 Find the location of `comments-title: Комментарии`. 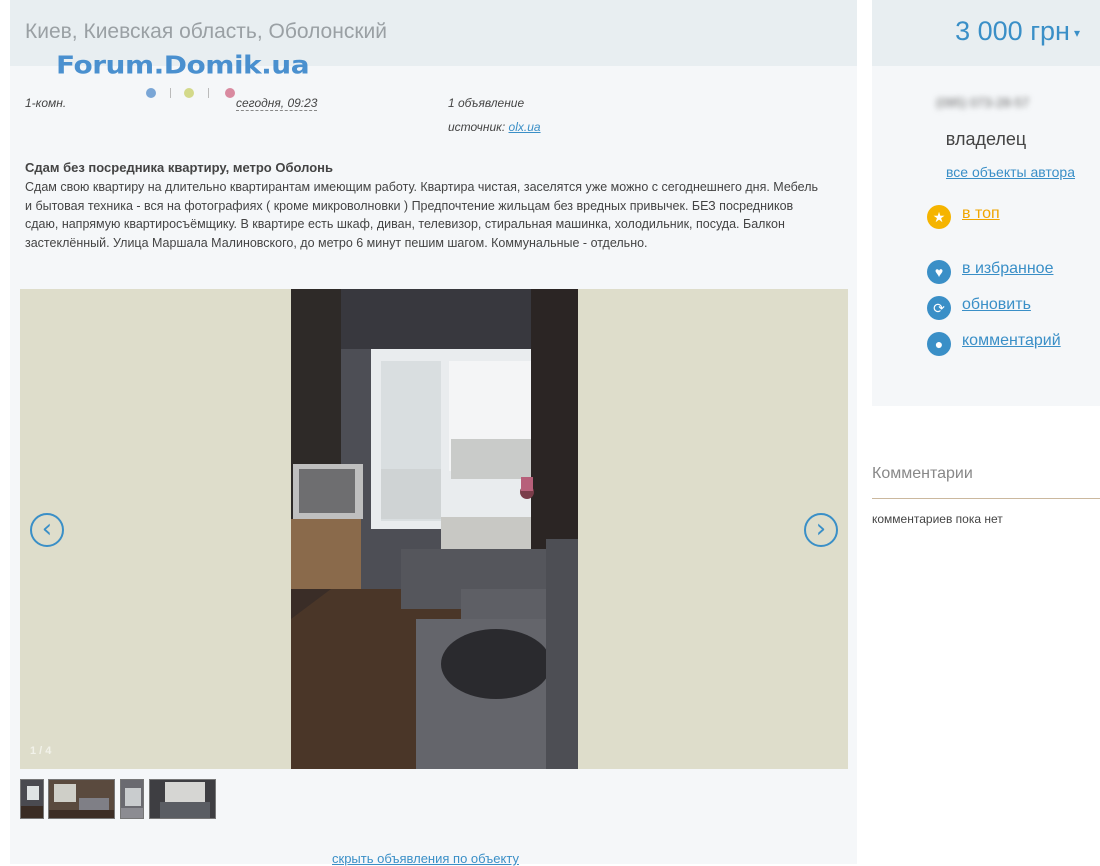

comments-title: Комментарии is located at coordinates (922, 473).